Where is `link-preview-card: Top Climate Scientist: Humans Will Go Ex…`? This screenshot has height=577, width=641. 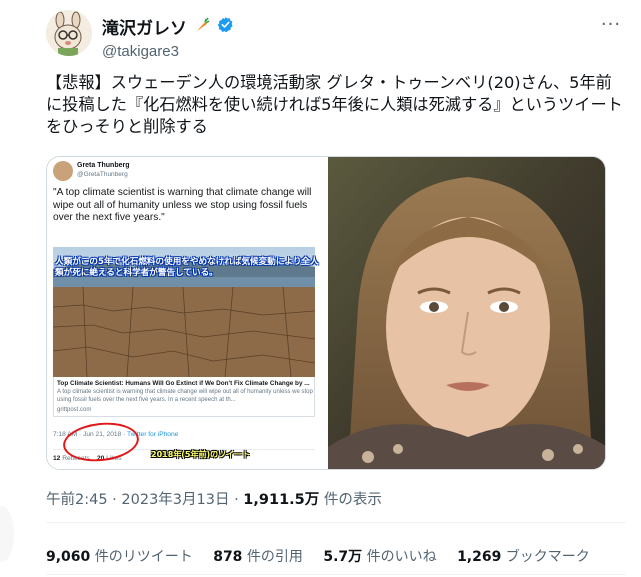 link-preview-card: Top Climate Scientist: Humans Will Go Ex… is located at coordinates (184, 397).